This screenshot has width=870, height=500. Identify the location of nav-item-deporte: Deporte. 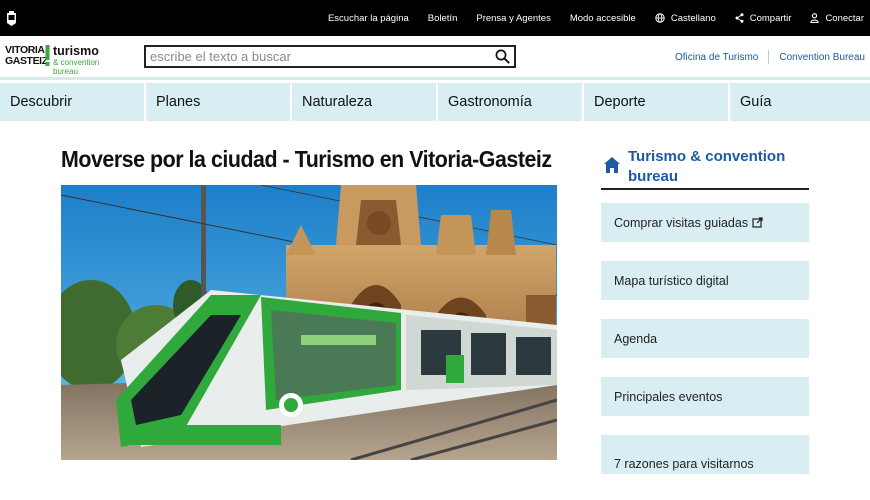
(656, 102).